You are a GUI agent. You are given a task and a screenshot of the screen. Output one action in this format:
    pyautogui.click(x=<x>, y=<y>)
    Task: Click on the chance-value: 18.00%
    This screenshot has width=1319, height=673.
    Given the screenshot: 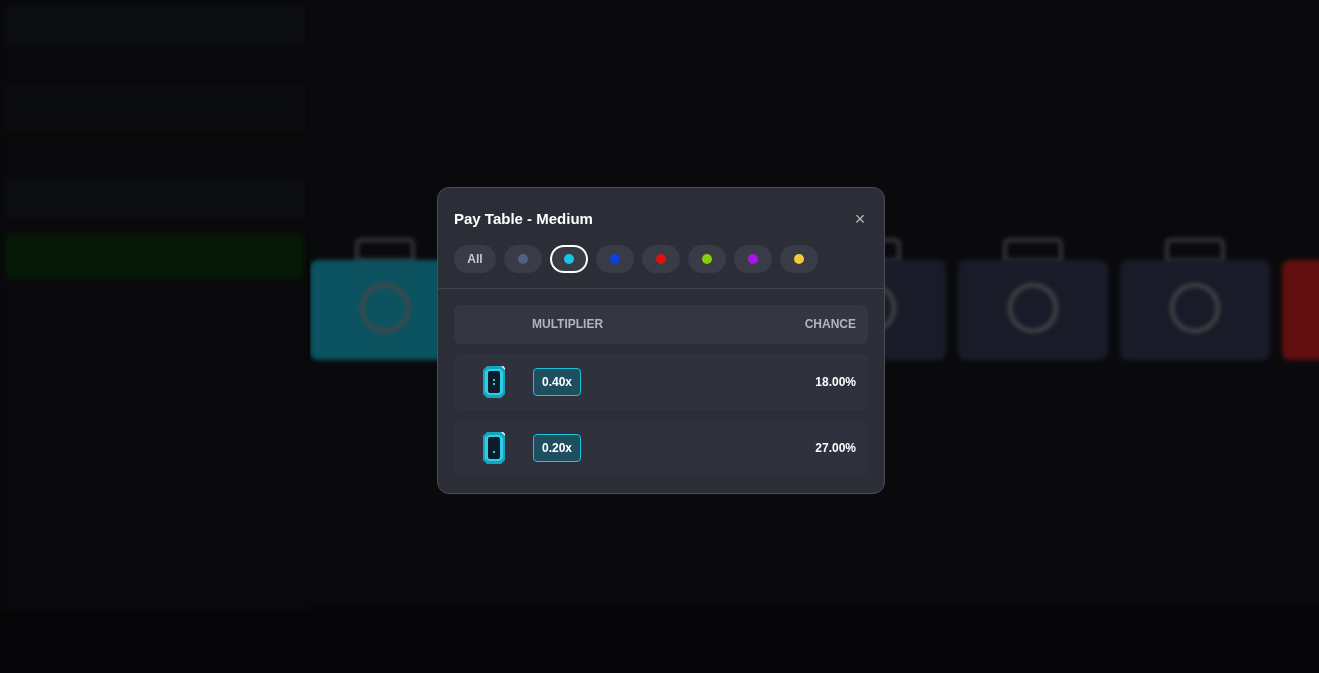 What is the action you would take?
    pyautogui.click(x=835, y=382)
    